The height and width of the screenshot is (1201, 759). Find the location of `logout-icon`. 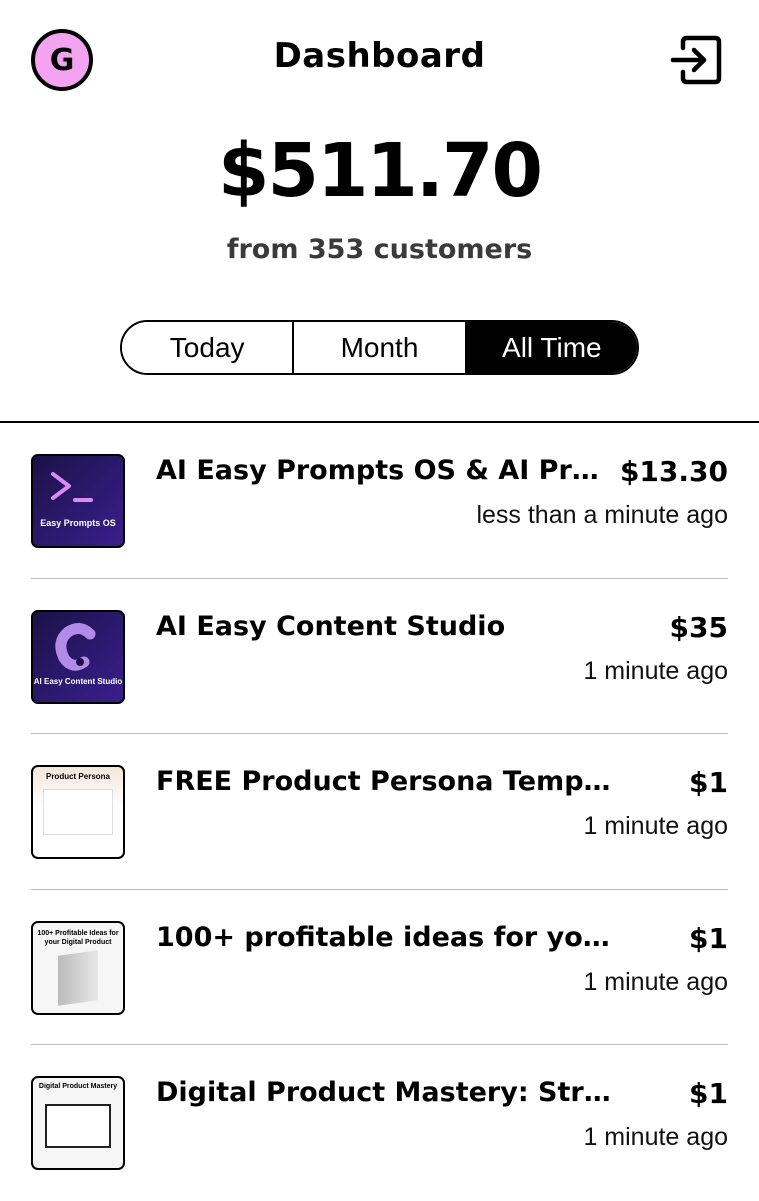

logout-icon is located at coordinates (696, 60).